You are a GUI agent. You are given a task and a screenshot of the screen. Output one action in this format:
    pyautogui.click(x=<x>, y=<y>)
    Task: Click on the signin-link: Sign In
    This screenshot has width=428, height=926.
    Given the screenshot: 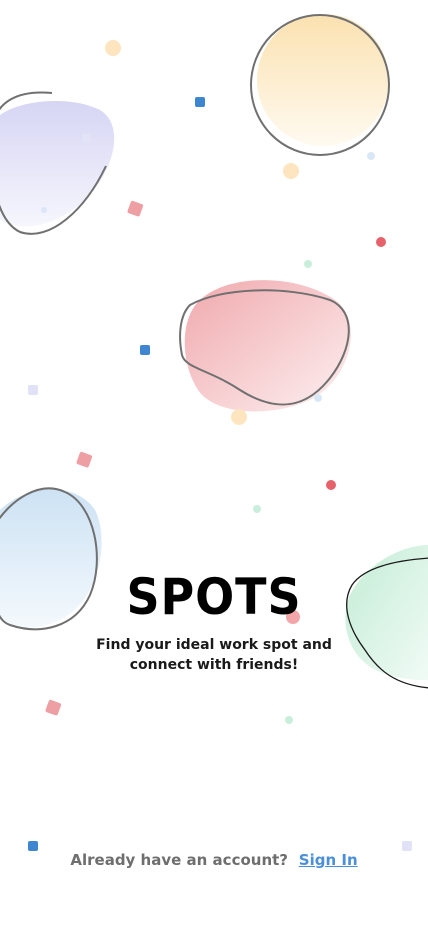 What is the action you would take?
    pyautogui.click(x=328, y=860)
    